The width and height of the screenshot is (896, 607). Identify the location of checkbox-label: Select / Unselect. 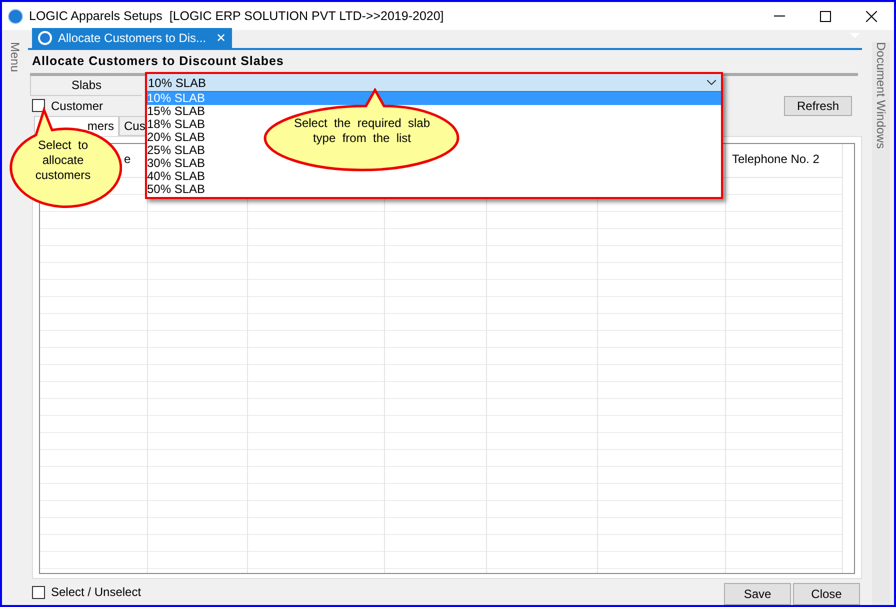
(96, 592).